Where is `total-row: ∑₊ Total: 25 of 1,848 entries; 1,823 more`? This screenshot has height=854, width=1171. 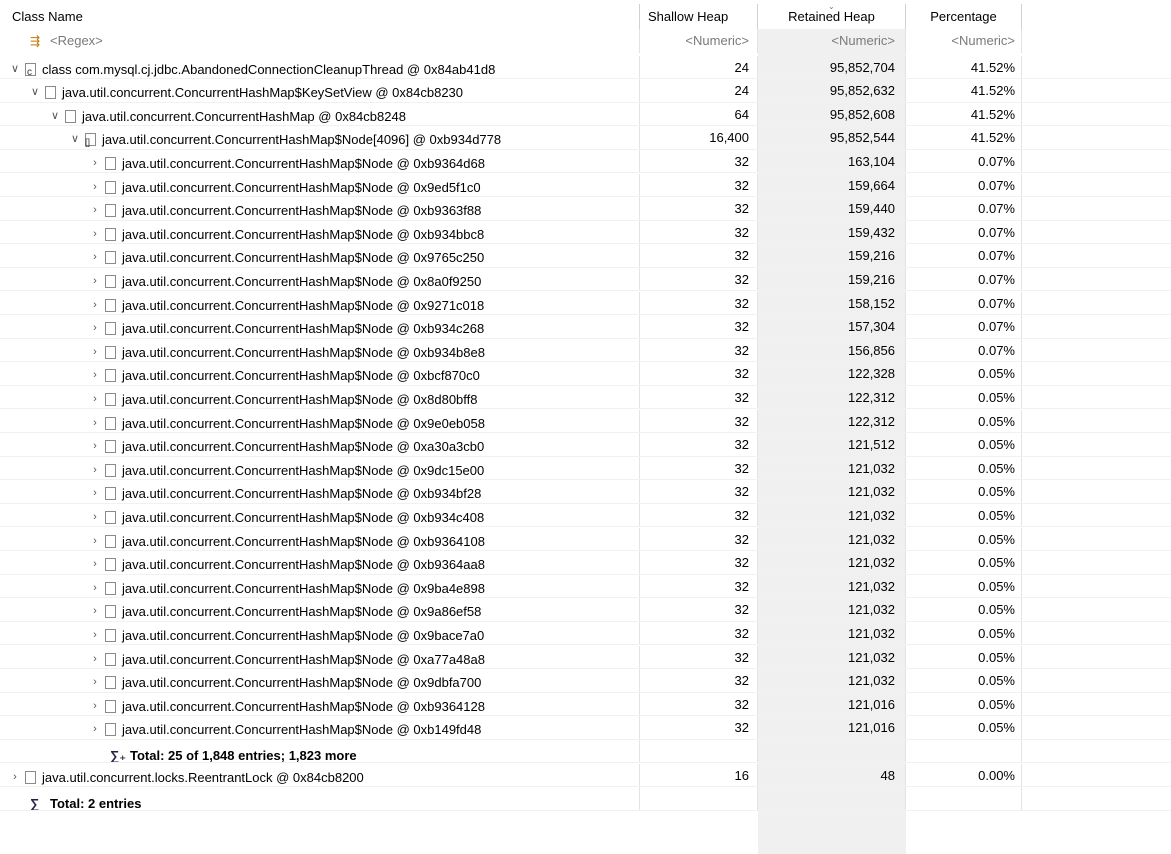
total-row: ∑₊ Total: 25 of 1,848 entries; 1,823 more is located at coordinates (585, 751).